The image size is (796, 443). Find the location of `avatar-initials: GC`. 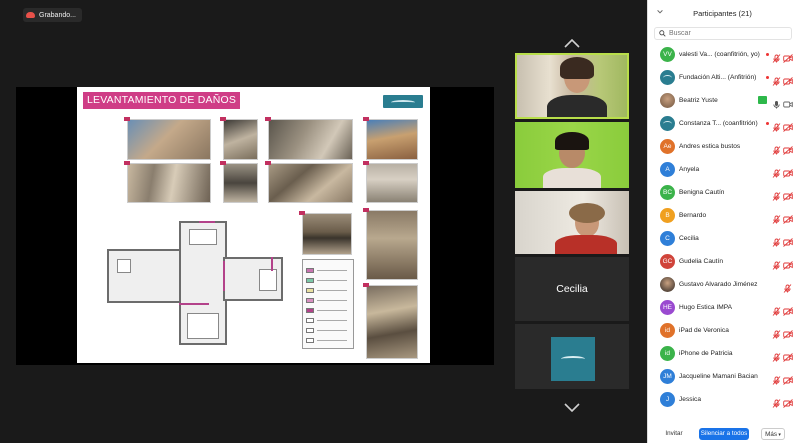

avatar-initials: GC is located at coordinates (667, 261).